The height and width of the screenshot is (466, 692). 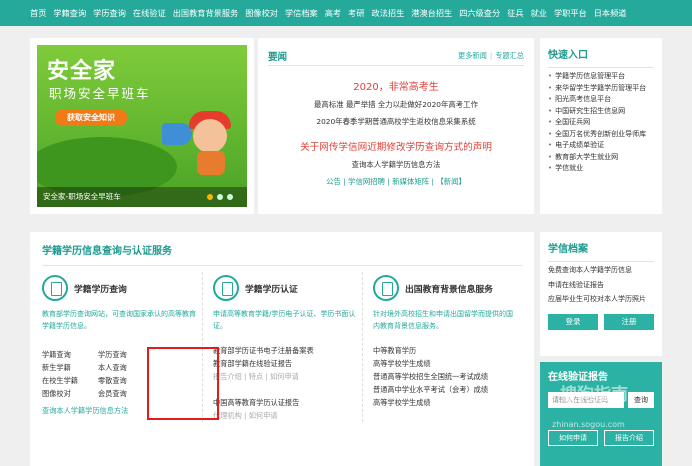 What do you see at coordinates (601, 414) in the screenshot?
I see `verify-card: 在线验证报告 请输入在线验证码 查询 如何申请 报告介绍` at bounding box center [601, 414].